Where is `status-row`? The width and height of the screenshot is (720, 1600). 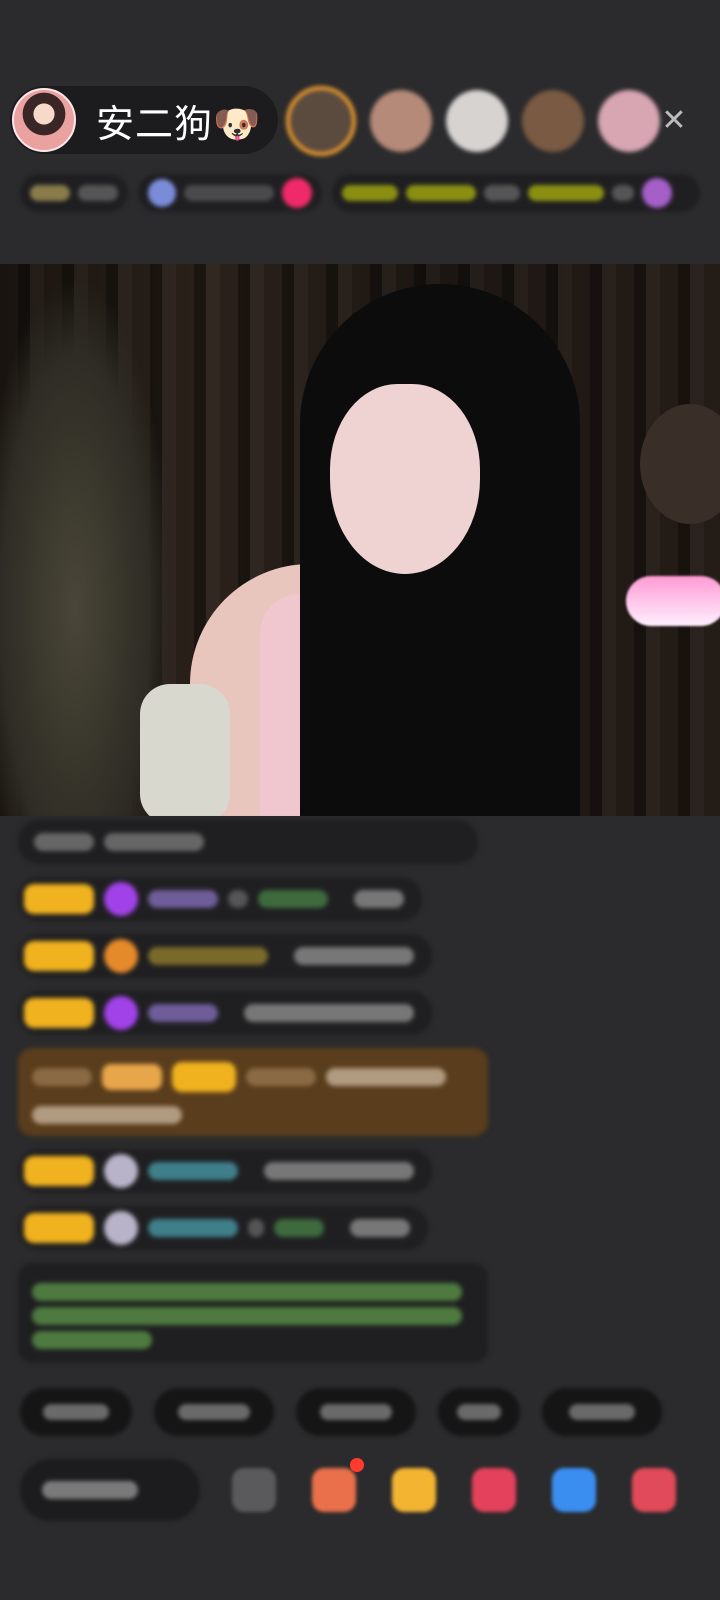 status-row is located at coordinates (360, 193).